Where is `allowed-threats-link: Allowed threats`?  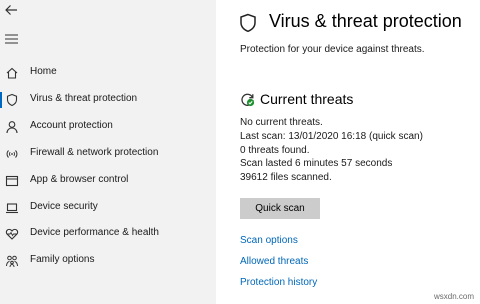 allowed-threats-link: Allowed threats is located at coordinates (274, 261).